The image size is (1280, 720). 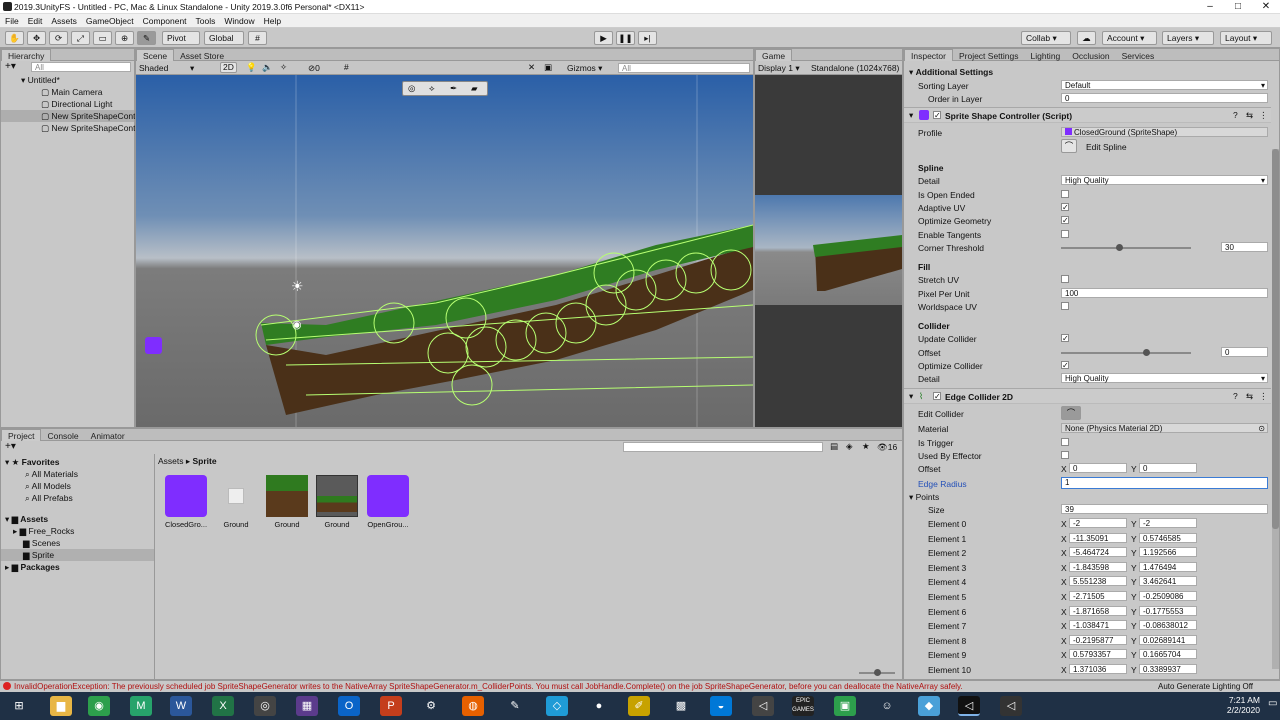 What do you see at coordinates (1168, 596) in the screenshot?
I see `element-y-field: -0.2509086` at bounding box center [1168, 596].